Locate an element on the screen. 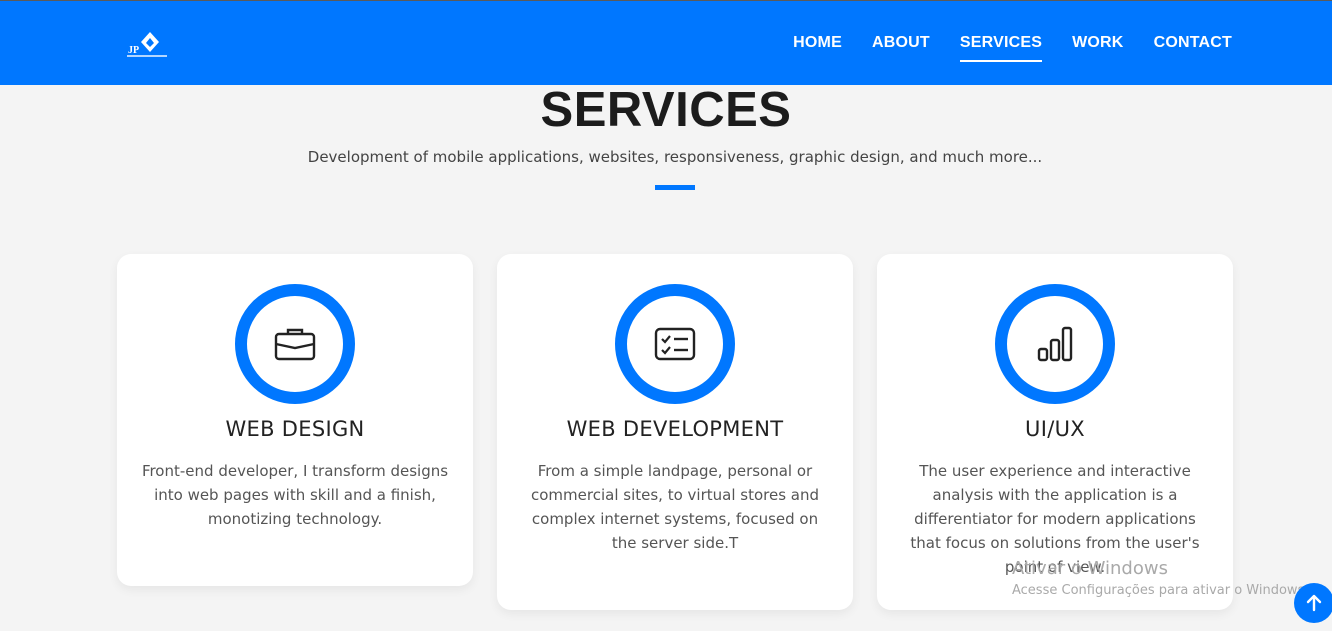  nav-link-services: SERVICES is located at coordinates (1001, 48).